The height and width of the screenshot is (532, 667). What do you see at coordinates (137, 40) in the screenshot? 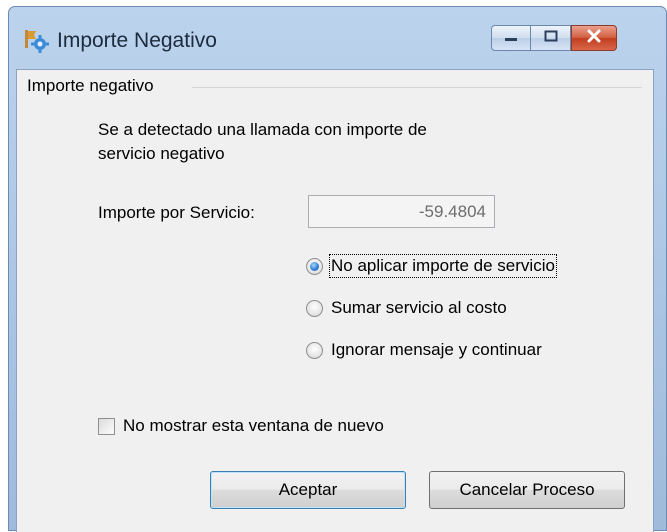
I see `window-title: Importe Negativo` at bounding box center [137, 40].